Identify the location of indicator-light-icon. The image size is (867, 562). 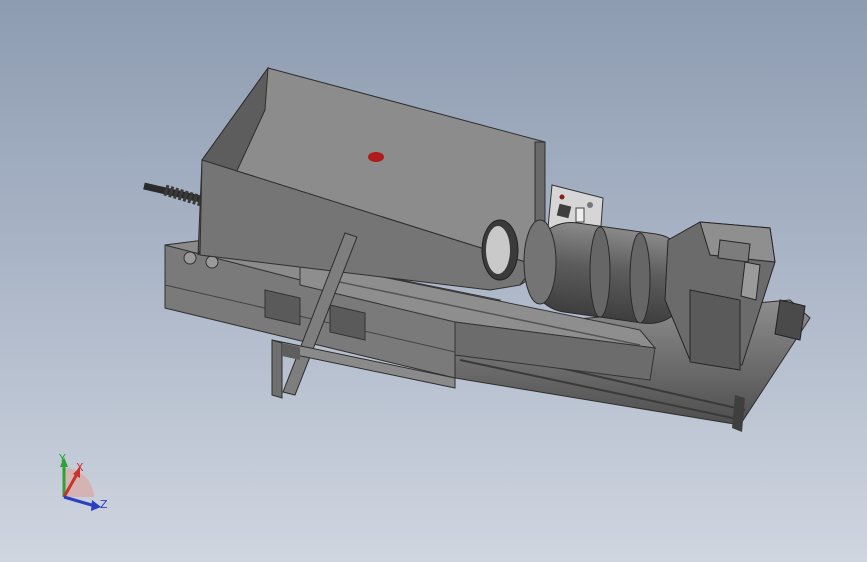
(376, 157).